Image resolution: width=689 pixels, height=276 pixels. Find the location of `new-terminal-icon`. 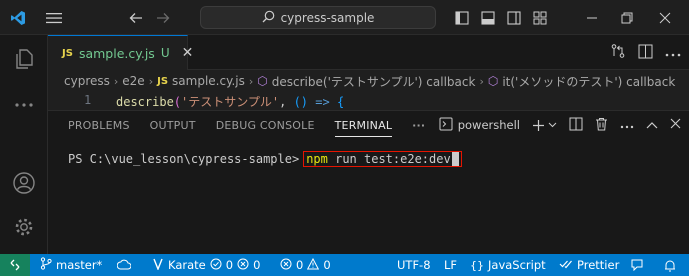

new-terminal-icon is located at coordinates (544, 125).